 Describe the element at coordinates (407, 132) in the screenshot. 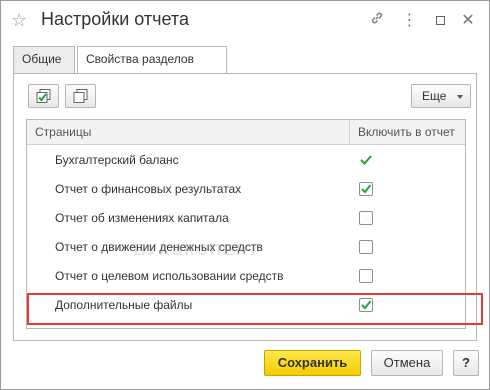

I see `column-header-include: Включить в отчет` at that location.